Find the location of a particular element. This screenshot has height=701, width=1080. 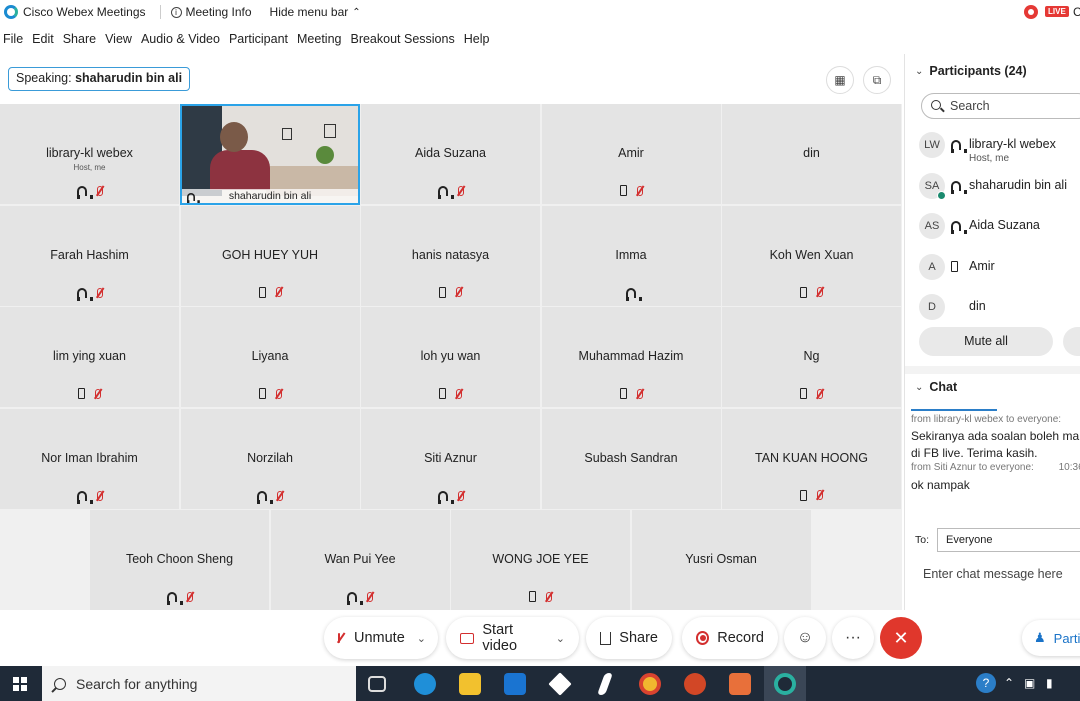

unmute-button: Unmute ⌄ is located at coordinates (381, 638).